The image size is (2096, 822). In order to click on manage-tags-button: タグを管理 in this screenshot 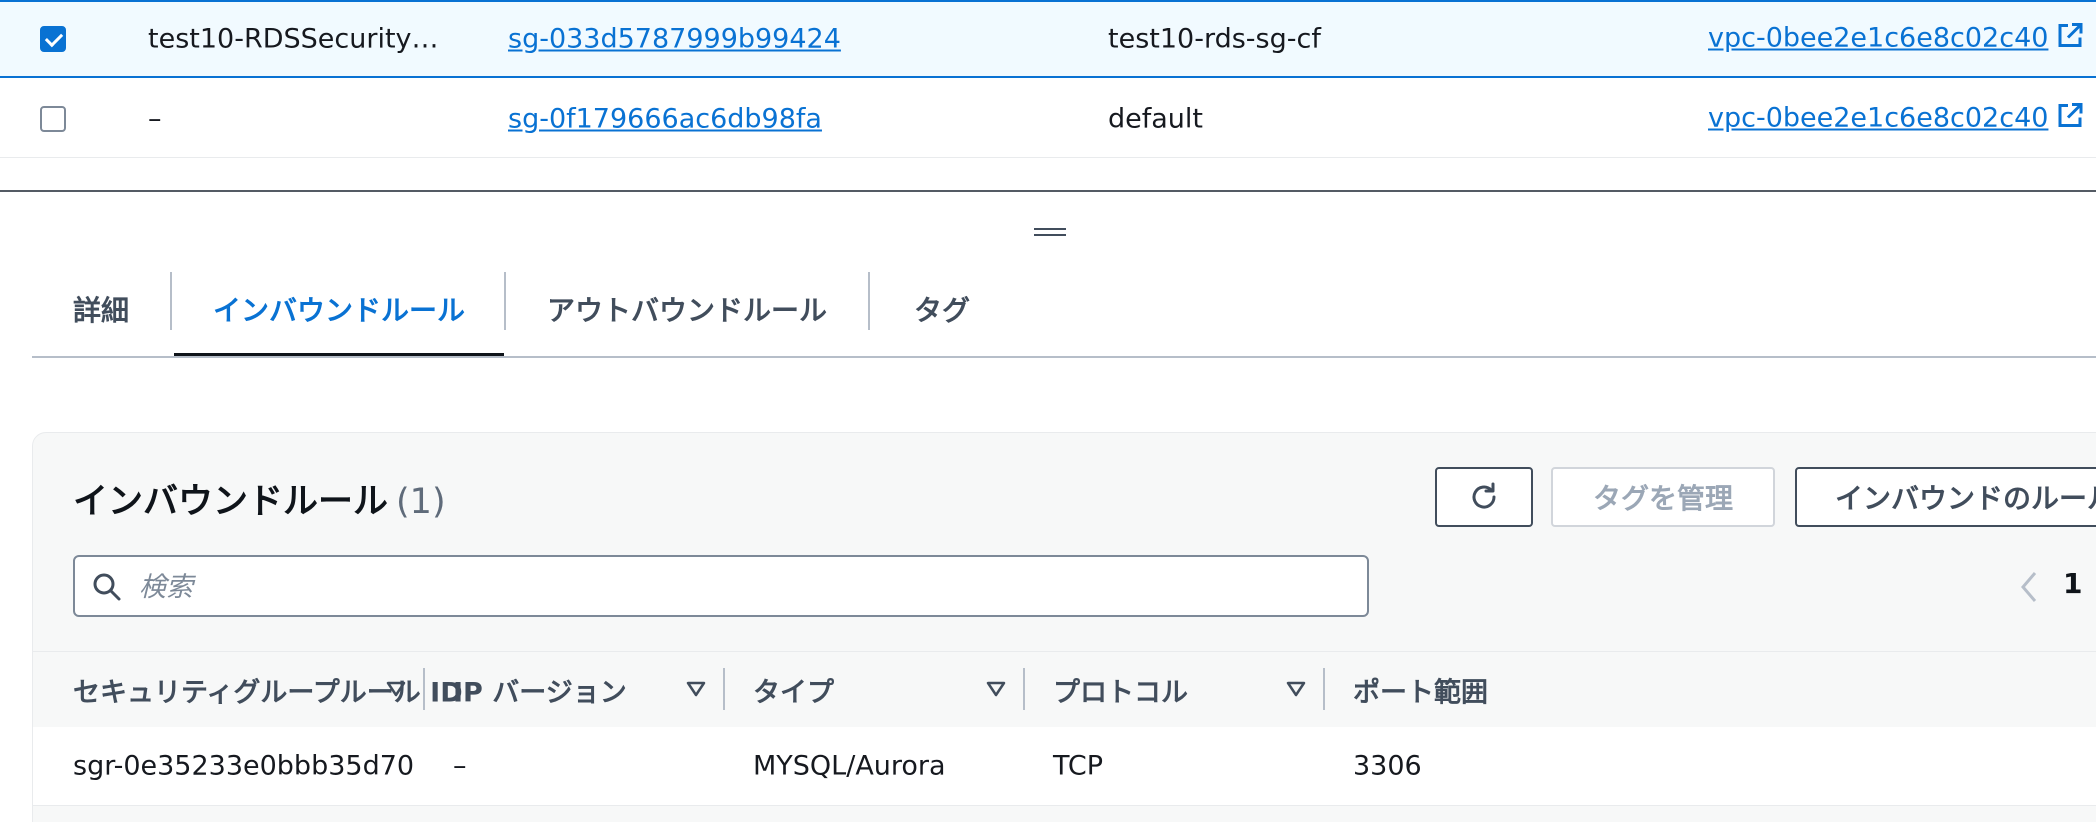, I will do `click(1663, 497)`.